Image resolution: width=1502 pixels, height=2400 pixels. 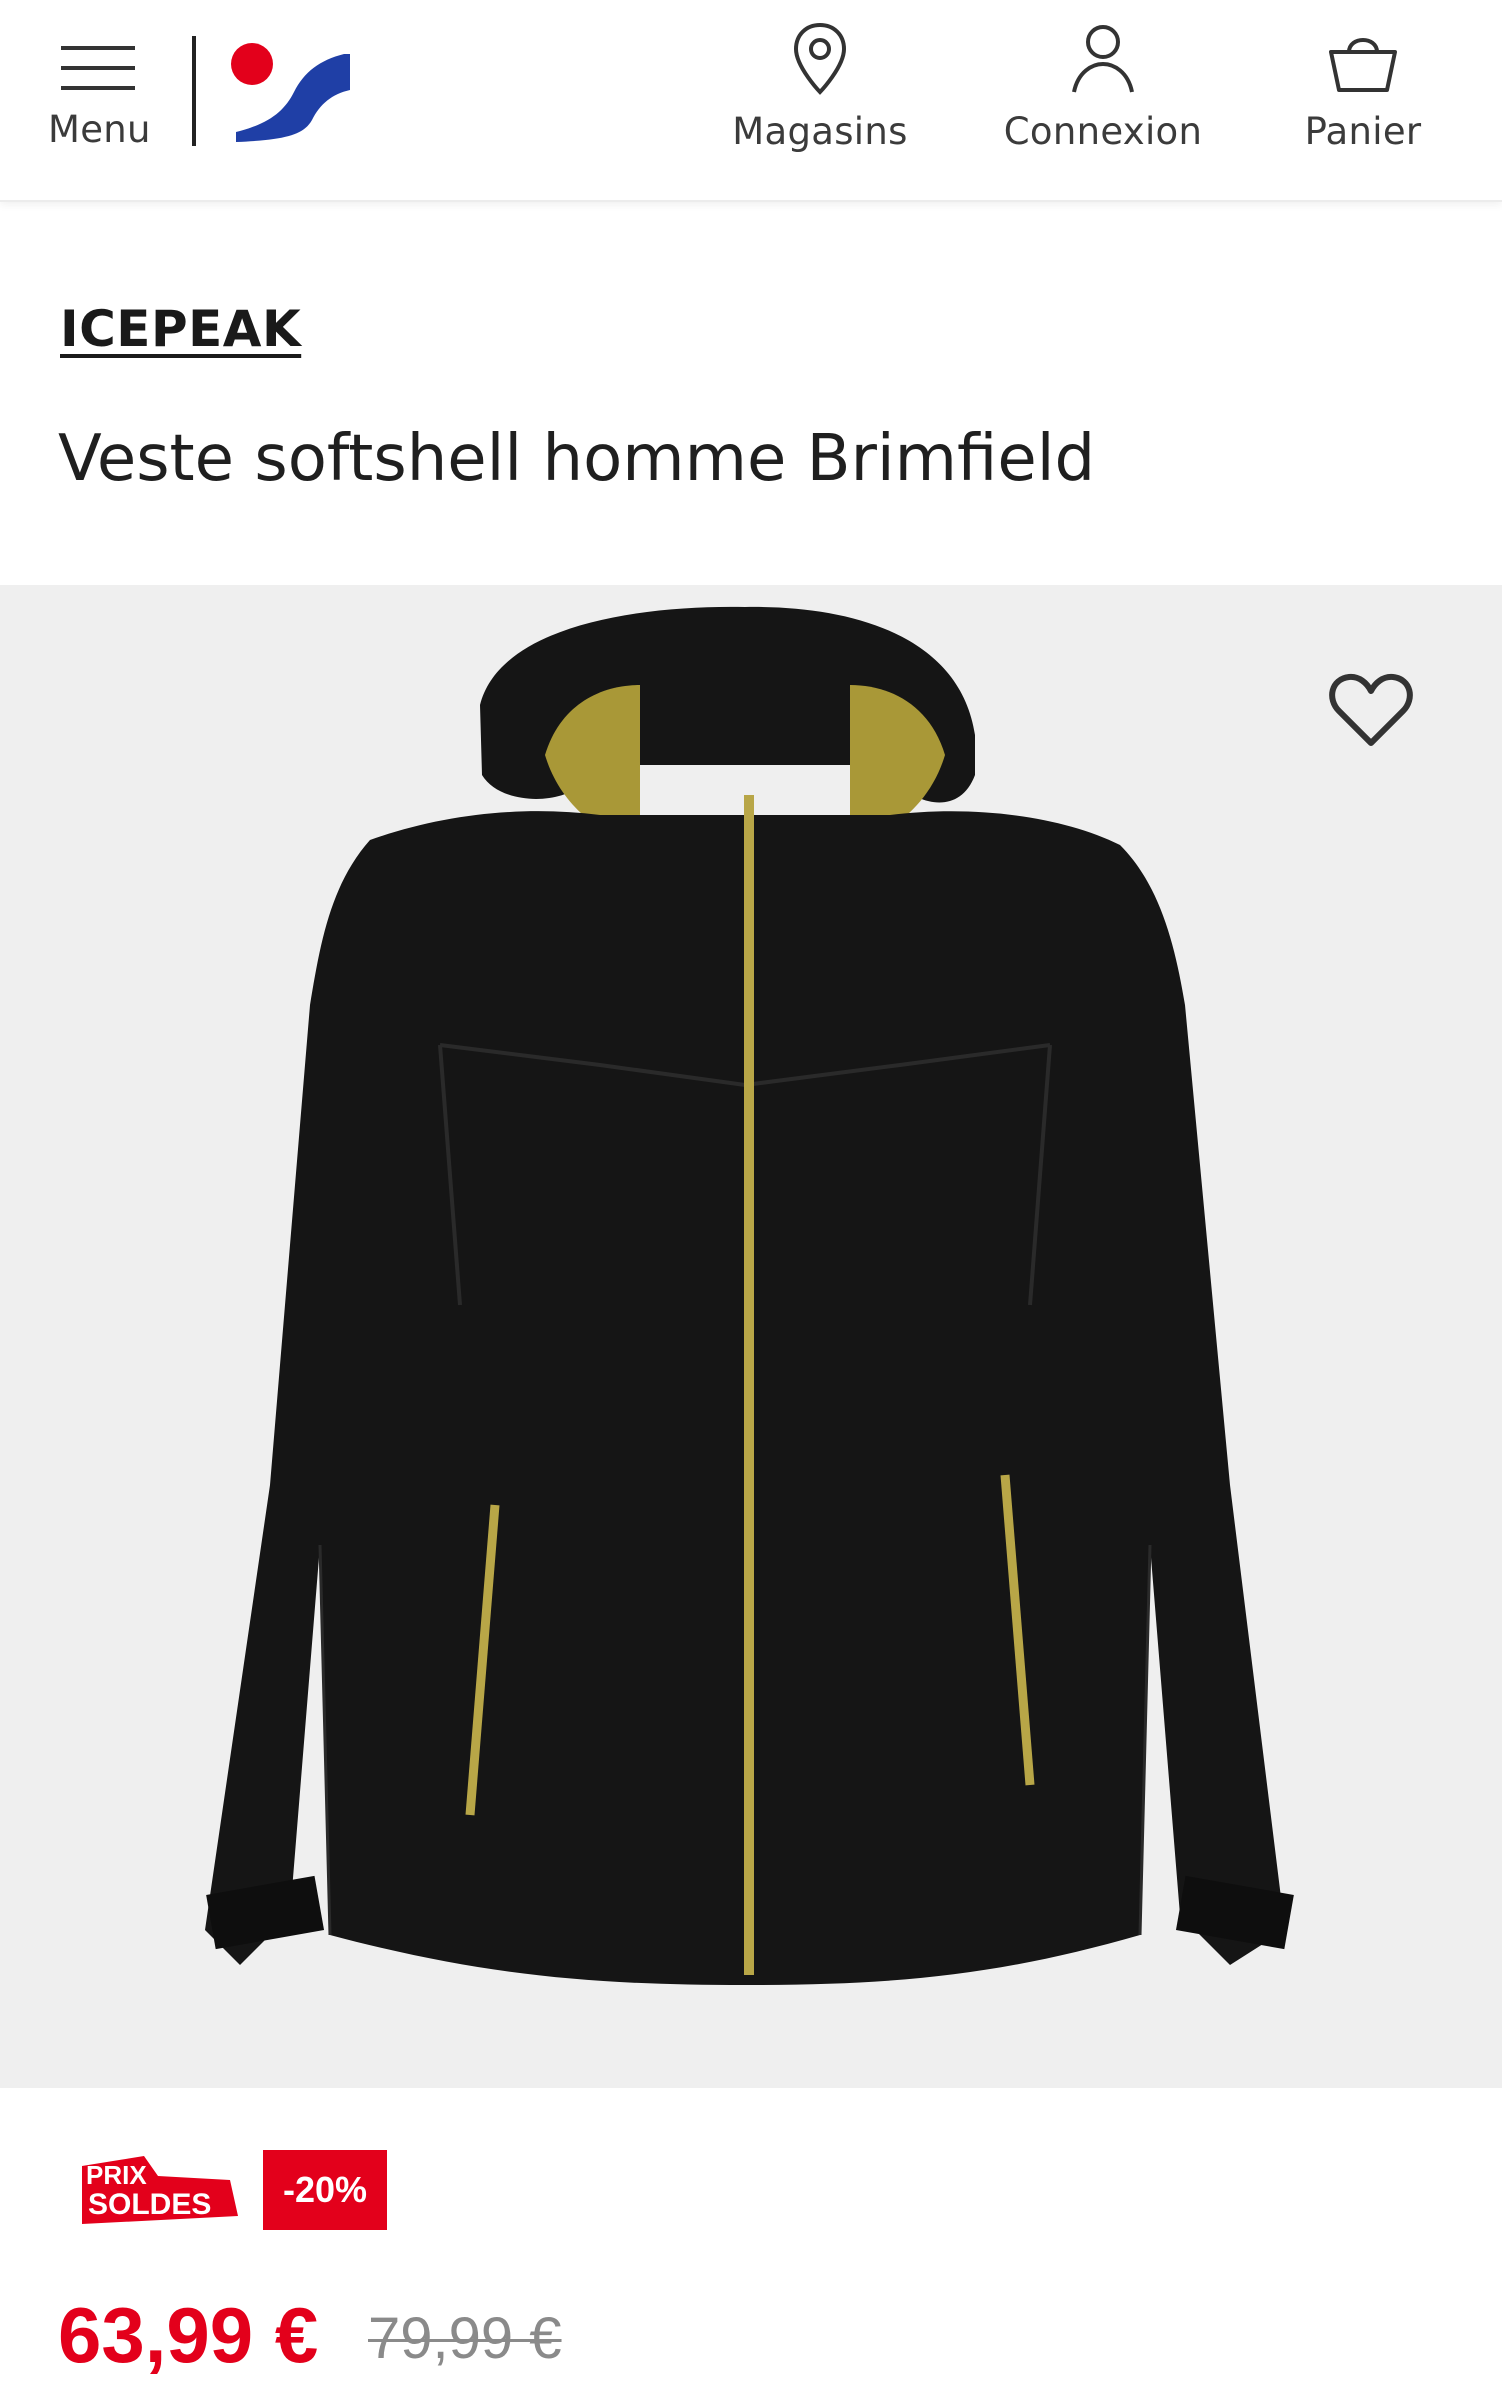 I want to click on sale-badge: PRIX SOLDES, so click(x=160, y=2190).